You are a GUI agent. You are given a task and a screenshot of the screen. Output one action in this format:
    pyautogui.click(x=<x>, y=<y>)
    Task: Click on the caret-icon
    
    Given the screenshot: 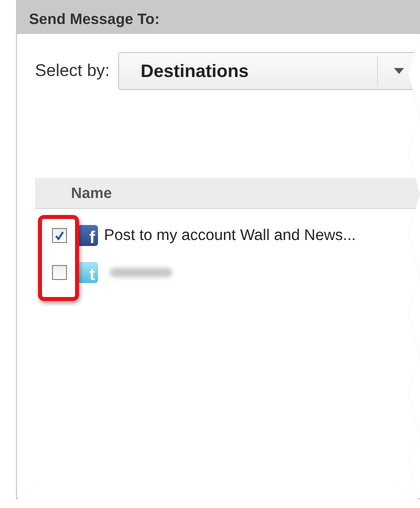 What is the action you would take?
    pyautogui.click(x=399, y=71)
    